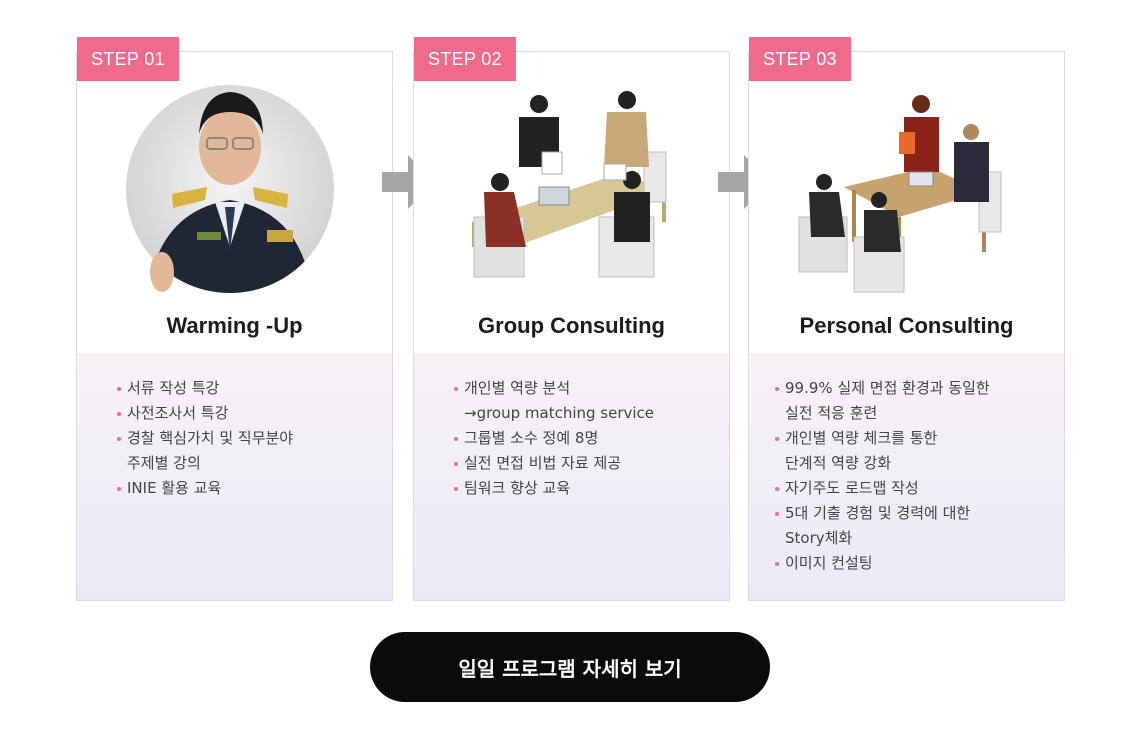 This screenshot has height=750, width=1140. What do you see at coordinates (244, 451) in the screenshot?
I see `list-item: 경찰 핵심가치 및 직무분야 주제별 강의` at bounding box center [244, 451].